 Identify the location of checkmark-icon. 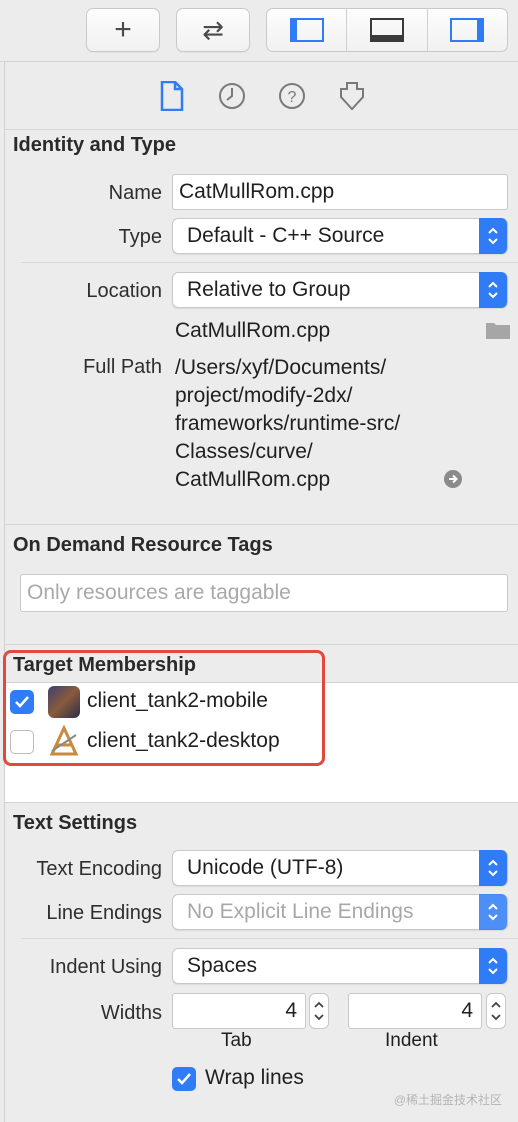
(184, 1079).